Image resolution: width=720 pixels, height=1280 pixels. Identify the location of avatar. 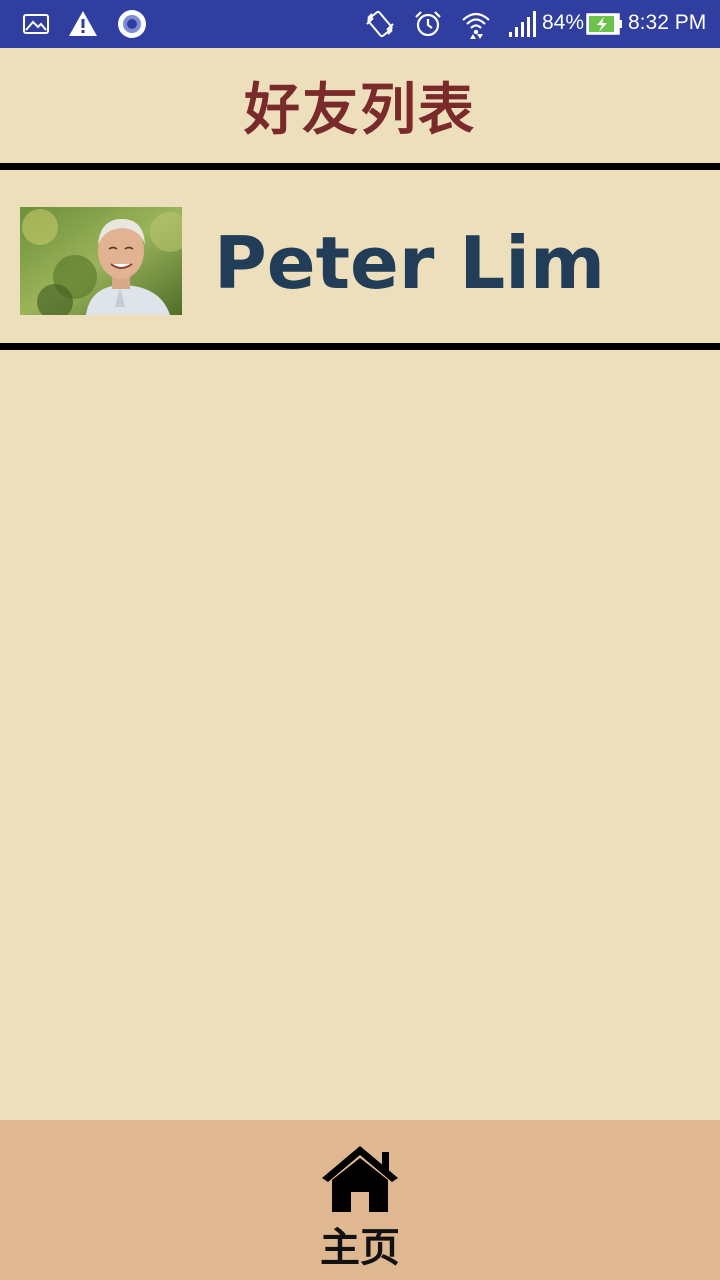
(101, 261).